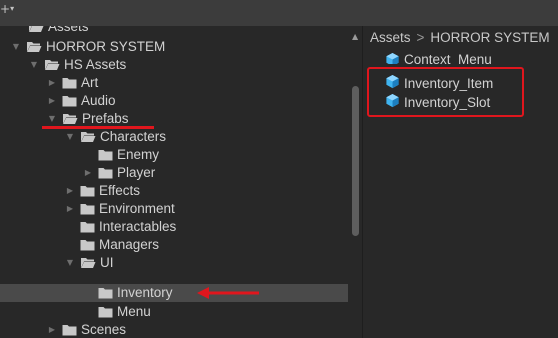 The height and width of the screenshot is (338, 558). What do you see at coordinates (174, 47) in the screenshot?
I see `tree-row-horror-system: ▼ HORROR SYSTEM` at bounding box center [174, 47].